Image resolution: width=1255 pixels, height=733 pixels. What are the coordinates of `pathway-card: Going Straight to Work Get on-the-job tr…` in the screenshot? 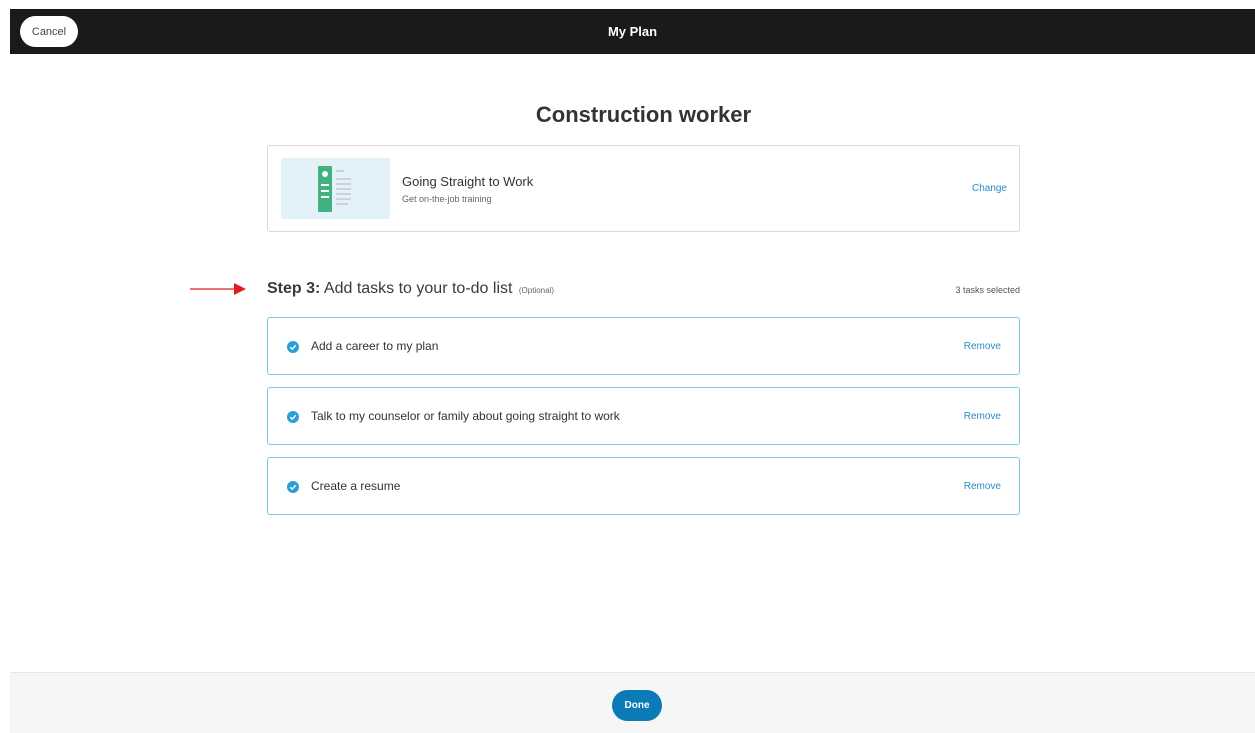 It's located at (643, 188).